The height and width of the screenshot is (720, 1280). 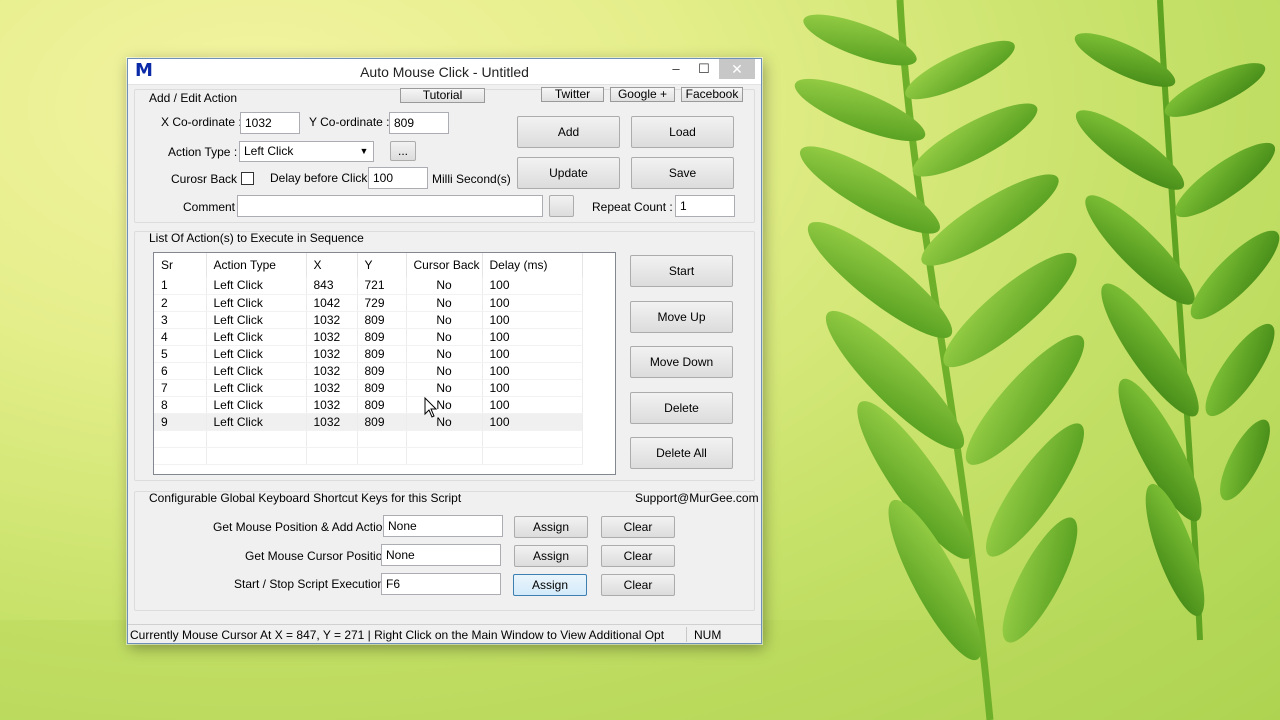 What do you see at coordinates (572, 94) in the screenshot?
I see `twitter-button: Twitter` at bounding box center [572, 94].